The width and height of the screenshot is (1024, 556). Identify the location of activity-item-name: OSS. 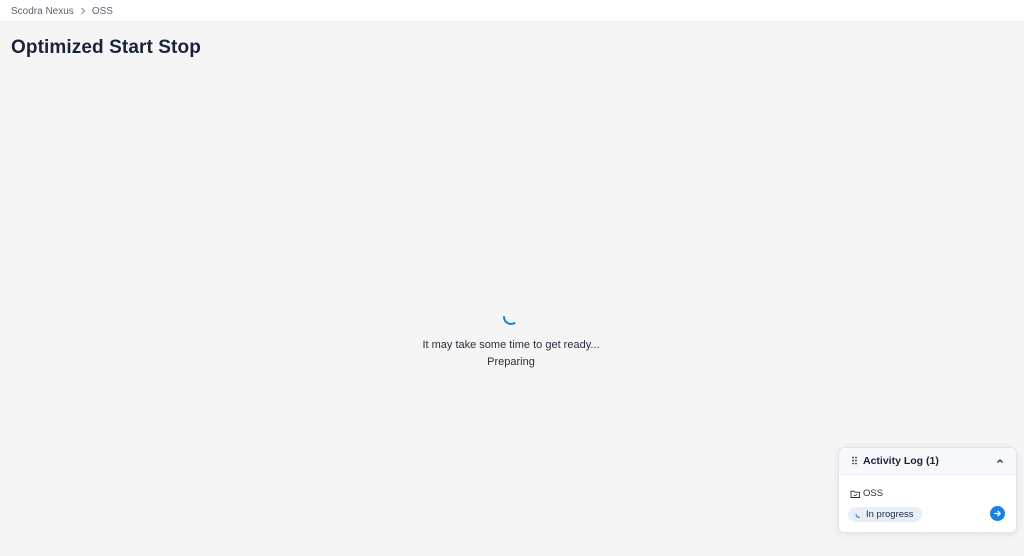
(873, 493).